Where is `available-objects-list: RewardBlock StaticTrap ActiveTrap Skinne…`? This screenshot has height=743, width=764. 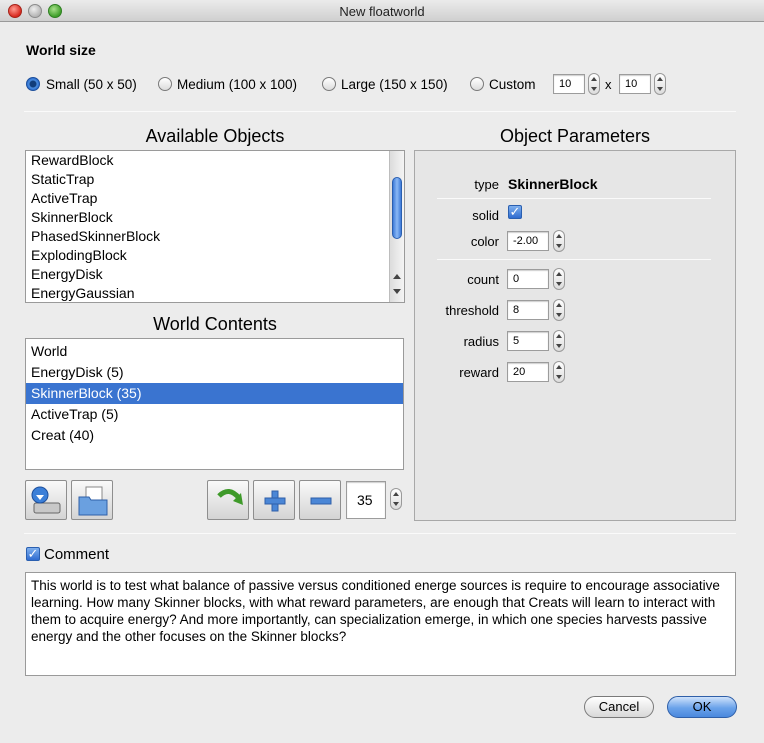 available-objects-list: RewardBlock StaticTrap ActiveTrap Skinne… is located at coordinates (215, 226).